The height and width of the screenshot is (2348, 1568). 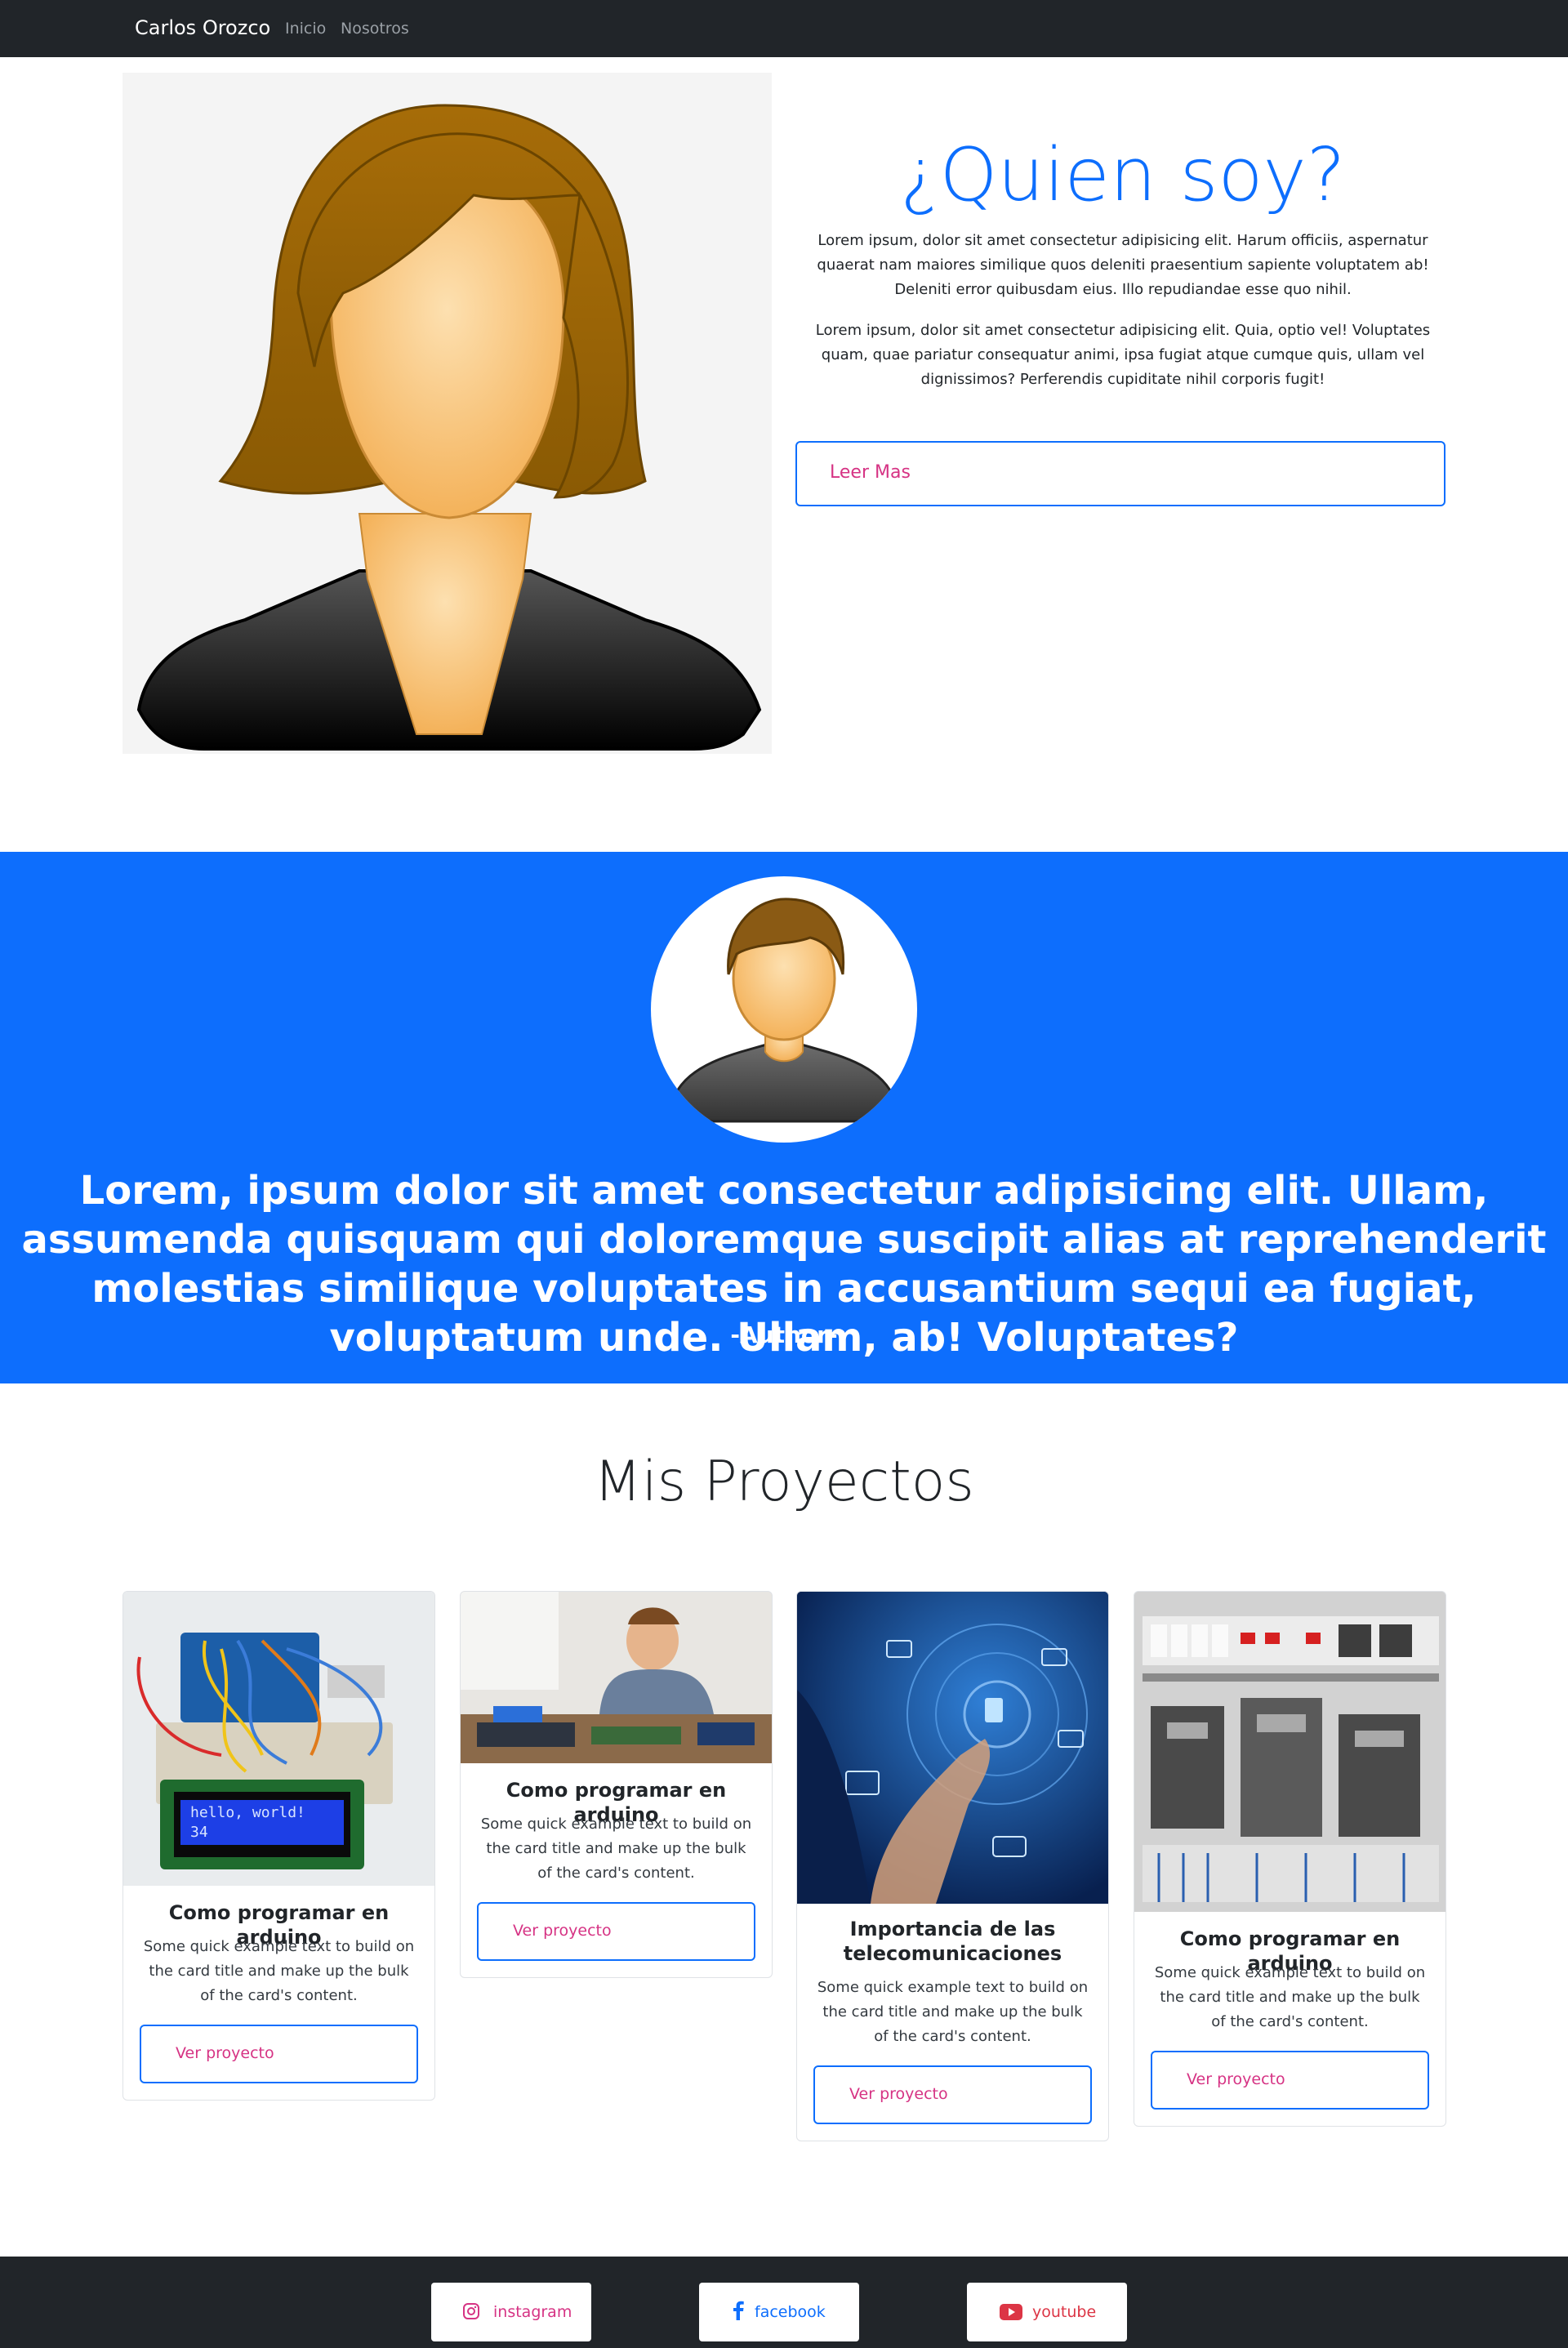 I want to click on electrical-panel-image, so click(x=1290, y=1752).